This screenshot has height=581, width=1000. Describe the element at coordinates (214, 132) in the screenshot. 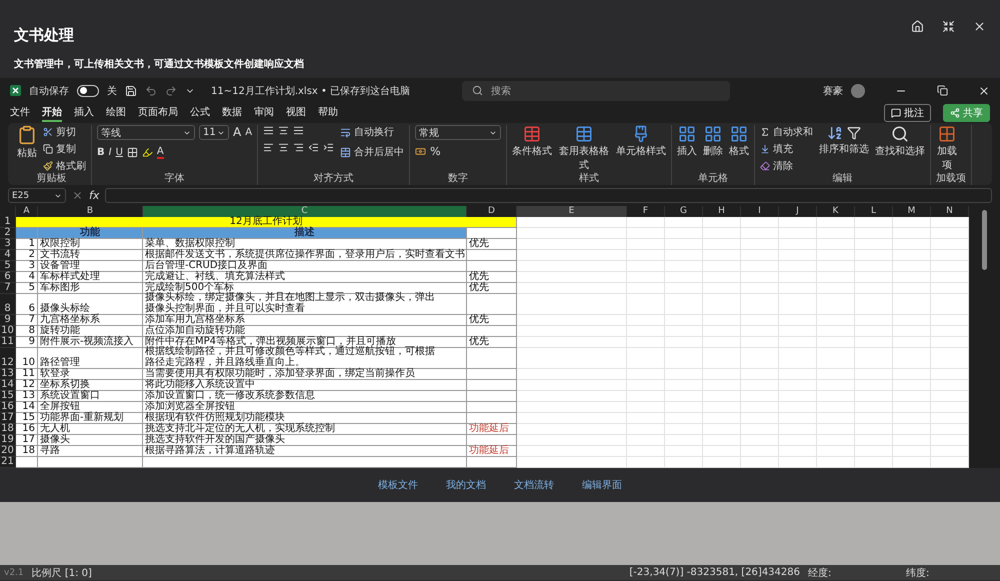

I see `font-size-field: 11` at that location.